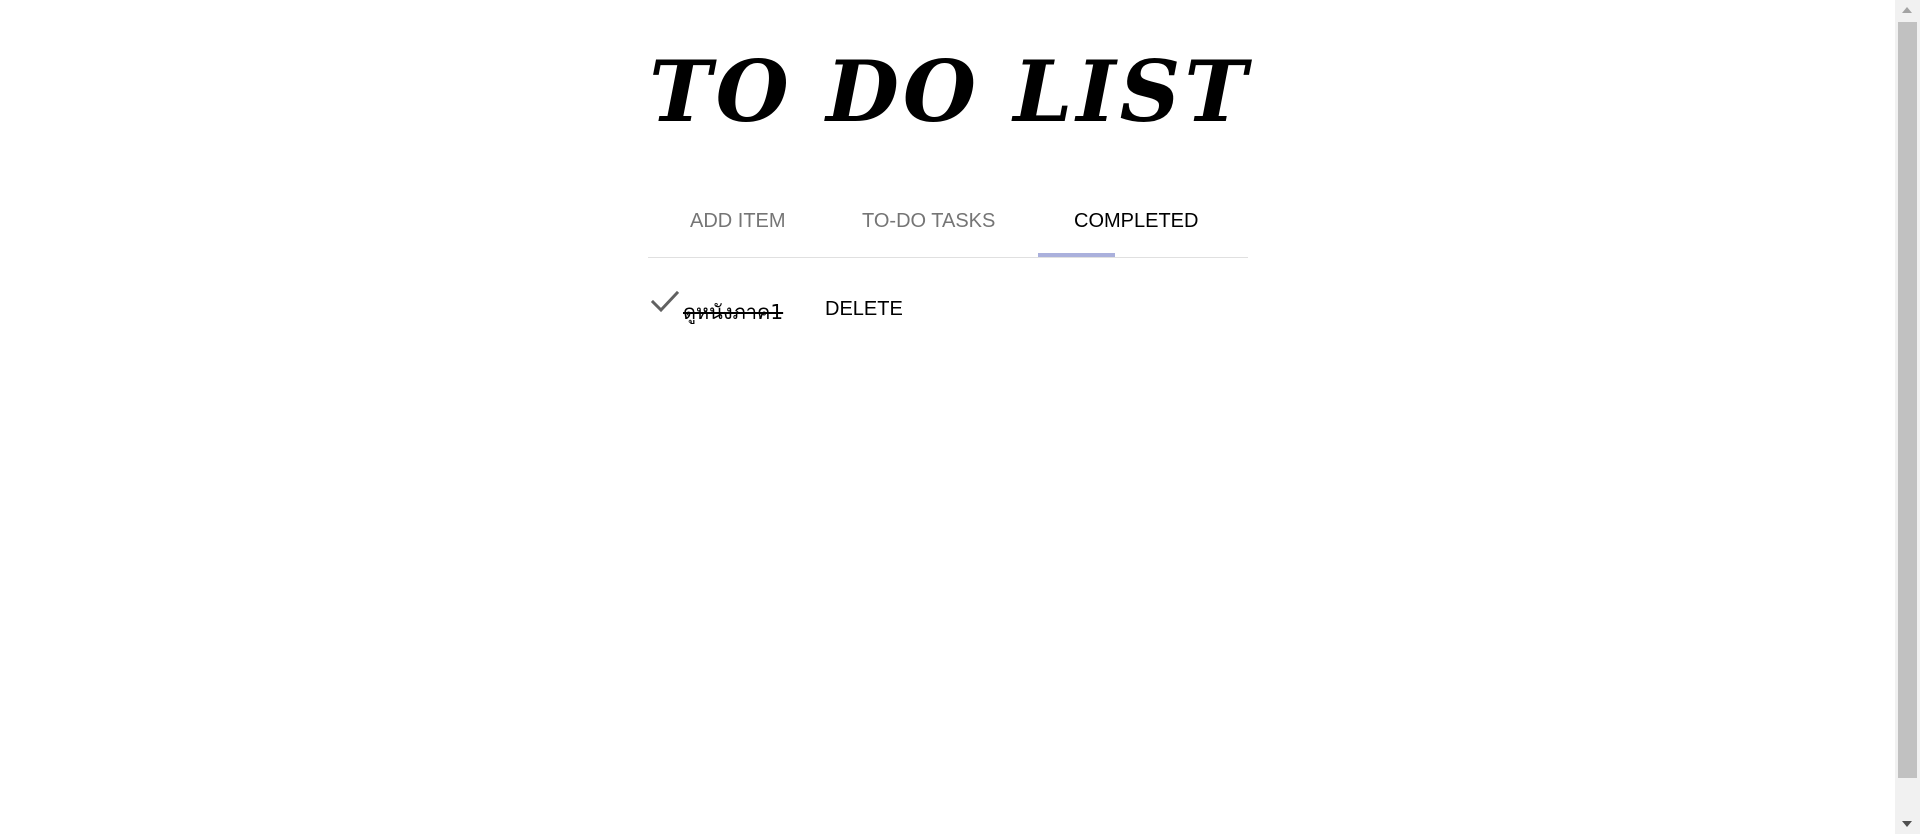  What do you see at coordinates (1076, 255) in the screenshot?
I see `active-tab-indicator` at bounding box center [1076, 255].